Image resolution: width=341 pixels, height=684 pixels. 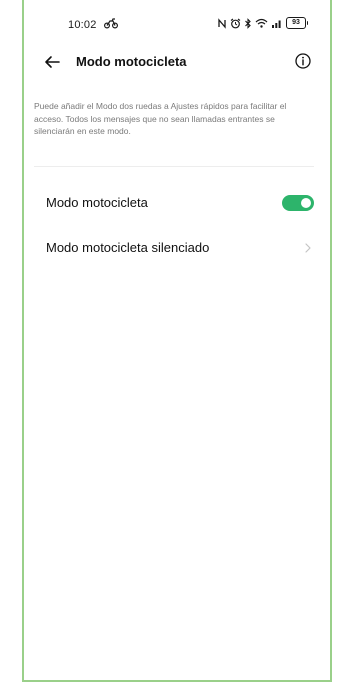 I want to click on bluetooth-icon, so click(x=248, y=23).